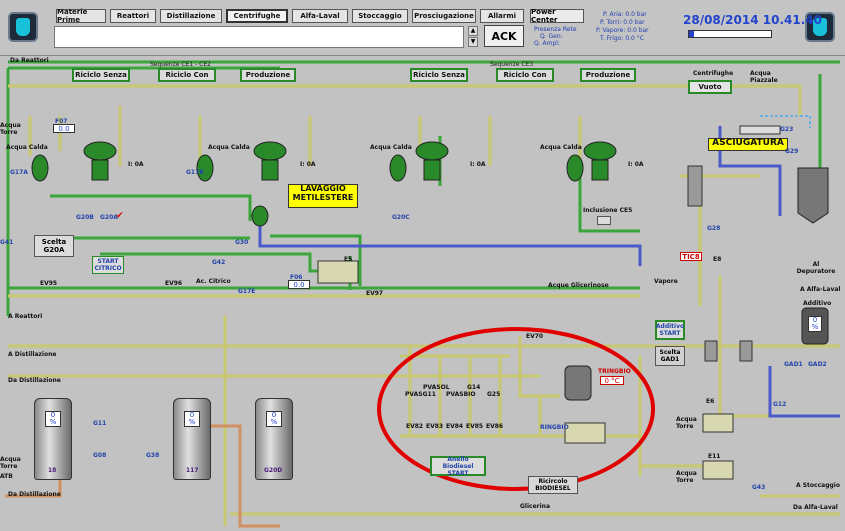 This screenshot has height=531, width=845. What do you see at coordinates (19, 172) in the screenshot?
I see `g17a-label: G17A` at bounding box center [19, 172].